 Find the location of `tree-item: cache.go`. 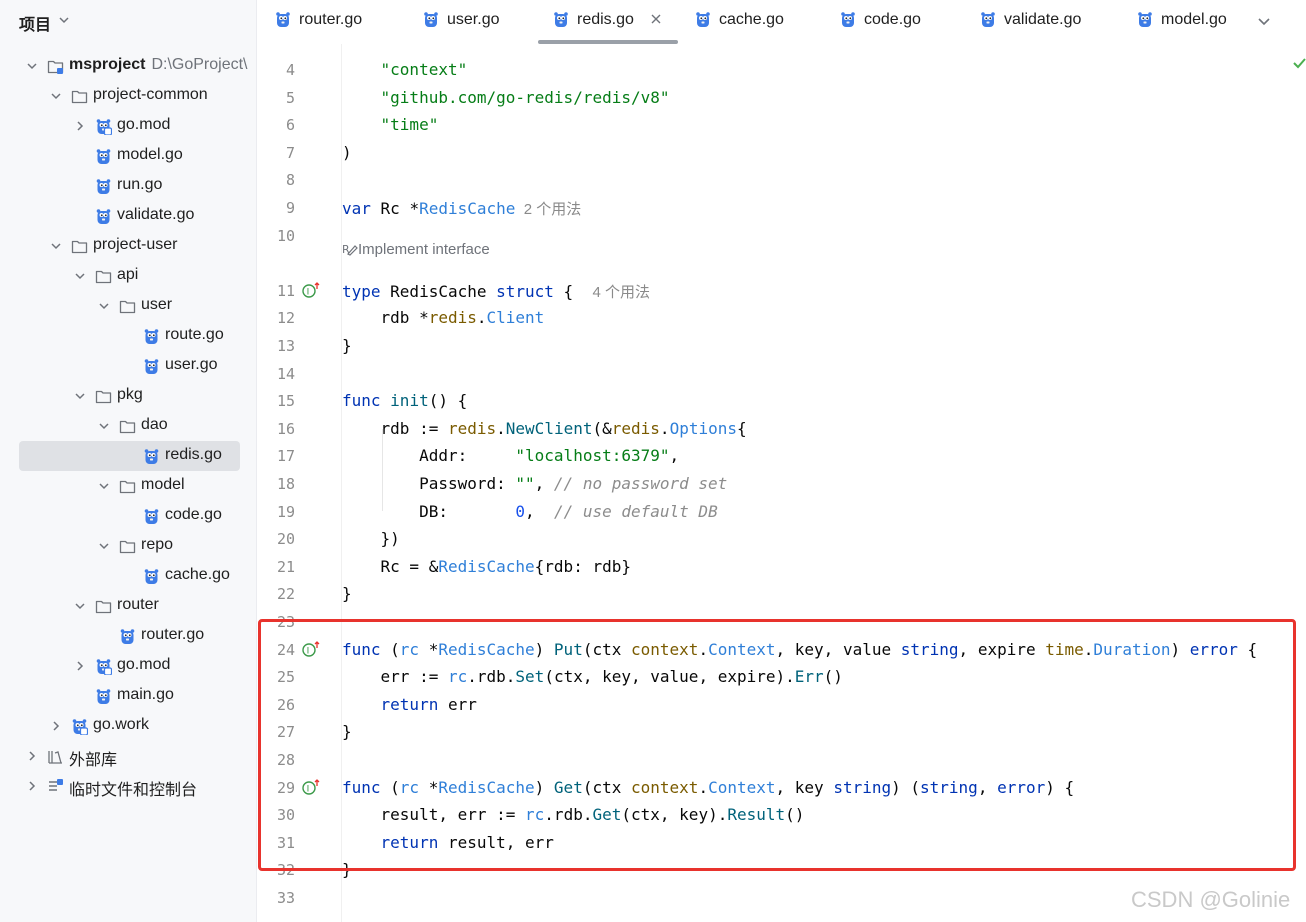

tree-item: cache.go is located at coordinates (128, 576).